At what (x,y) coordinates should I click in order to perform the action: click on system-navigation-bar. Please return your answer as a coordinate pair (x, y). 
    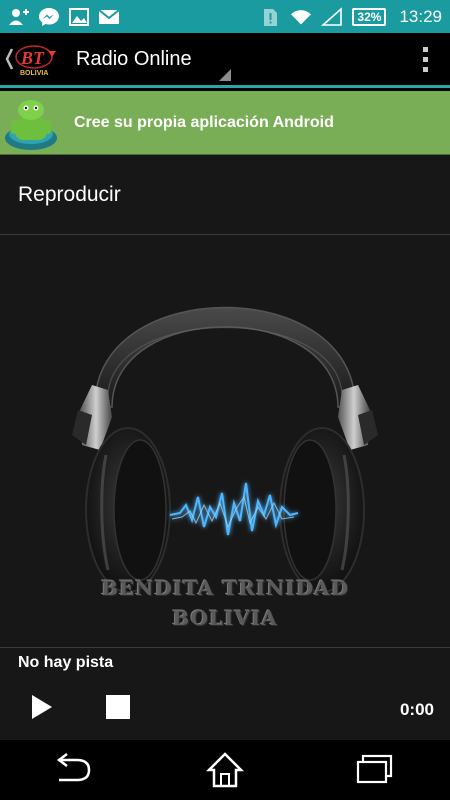
    Looking at the image, I should click on (225, 770).